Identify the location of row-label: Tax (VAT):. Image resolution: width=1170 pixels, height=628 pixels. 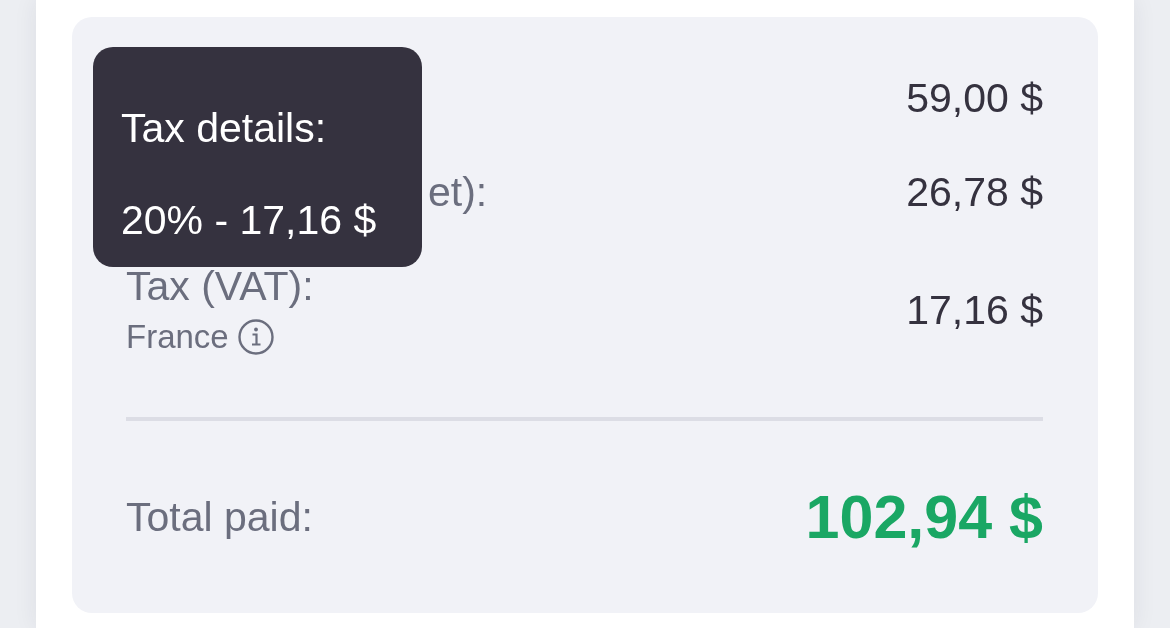
(220, 286).